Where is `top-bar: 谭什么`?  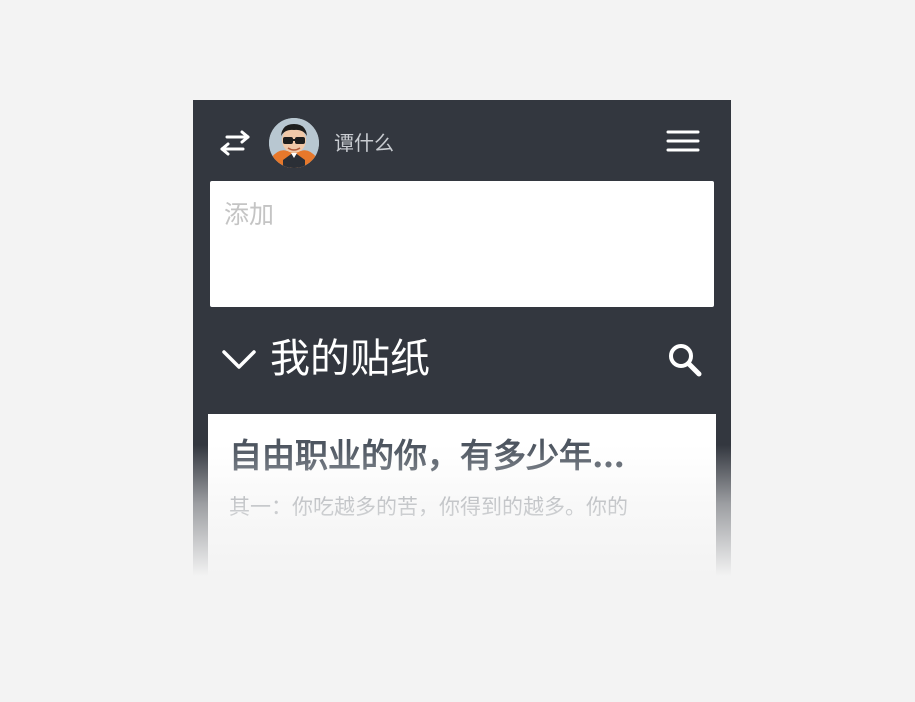 top-bar: 谭什么 is located at coordinates (462, 140).